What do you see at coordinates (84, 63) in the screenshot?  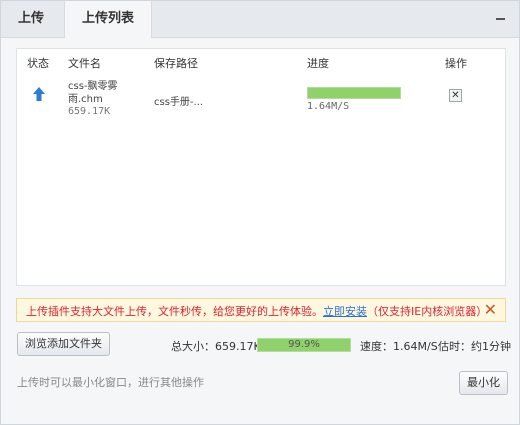 I see `header-filename: 文件名` at bounding box center [84, 63].